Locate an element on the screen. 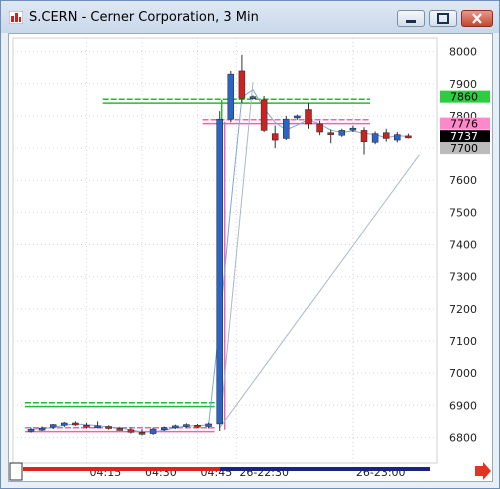  minimize-icon is located at coordinates (411, 21).